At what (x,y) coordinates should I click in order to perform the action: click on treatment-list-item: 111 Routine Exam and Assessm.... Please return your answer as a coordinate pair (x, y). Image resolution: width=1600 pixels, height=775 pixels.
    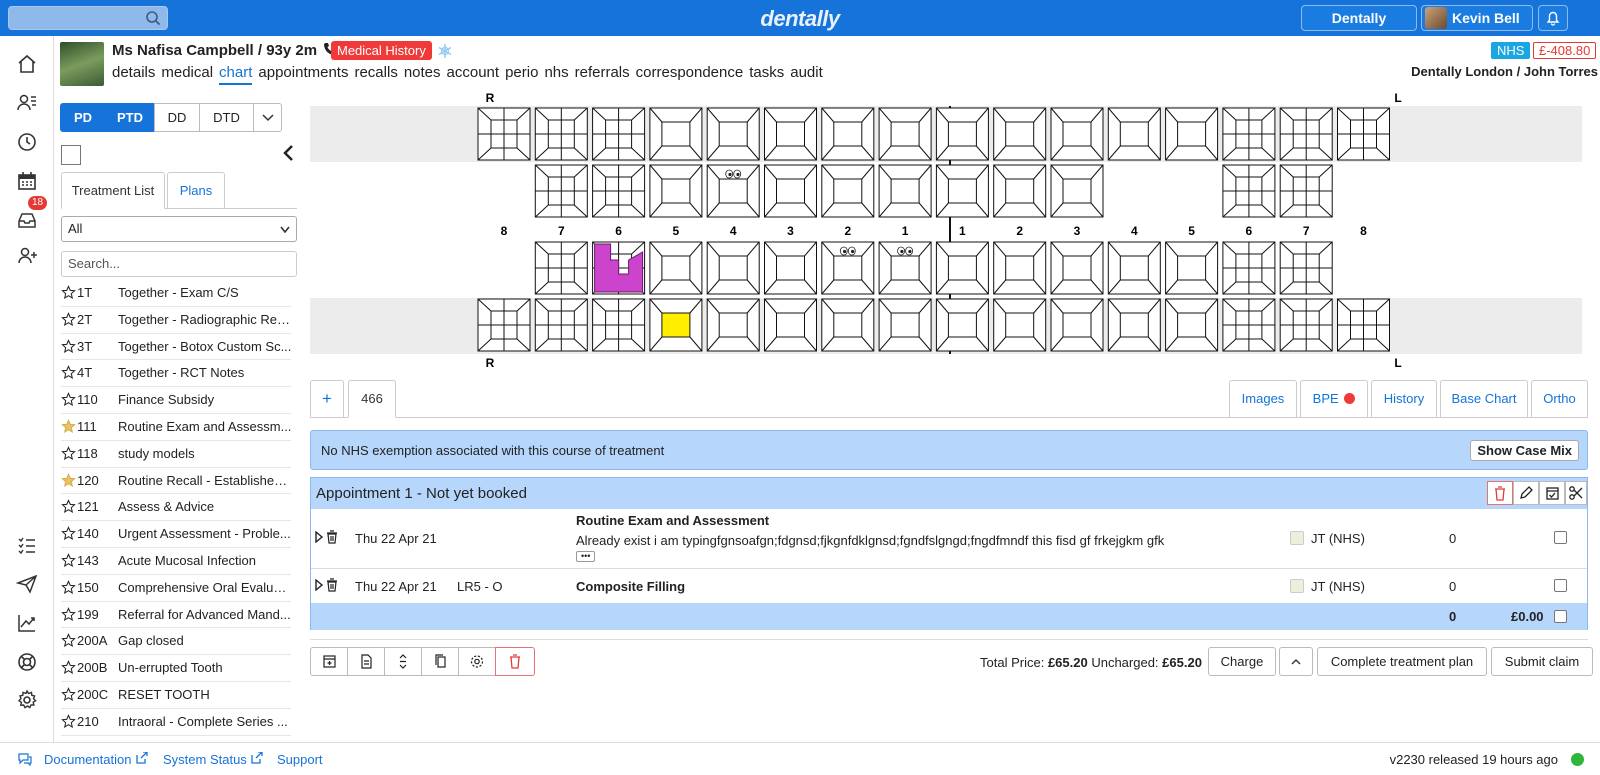
    Looking at the image, I should click on (176, 427).